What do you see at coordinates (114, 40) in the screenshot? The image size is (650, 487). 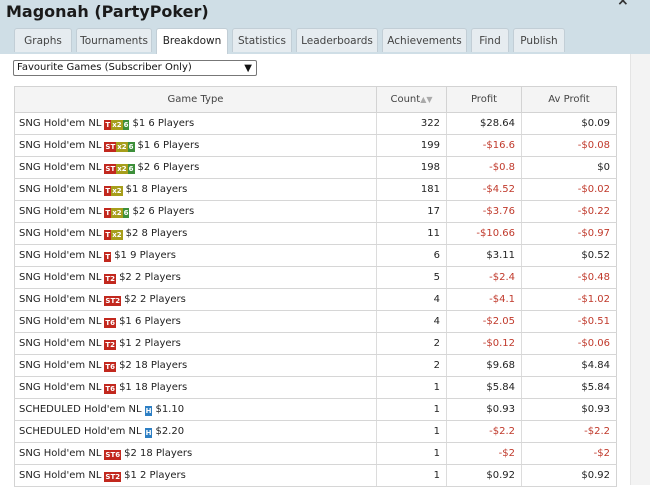 I see `tab-tournaments: Tournaments` at bounding box center [114, 40].